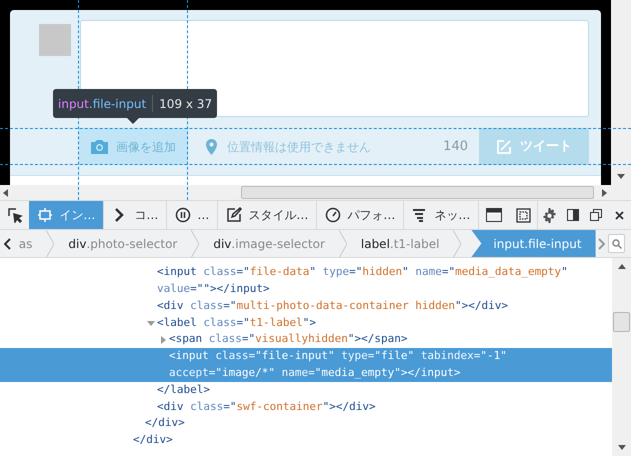 This screenshot has height=456, width=631. I want to click on markup-line: <div class="multi-photo-data-container hidden"></div>, so click(306, 306).